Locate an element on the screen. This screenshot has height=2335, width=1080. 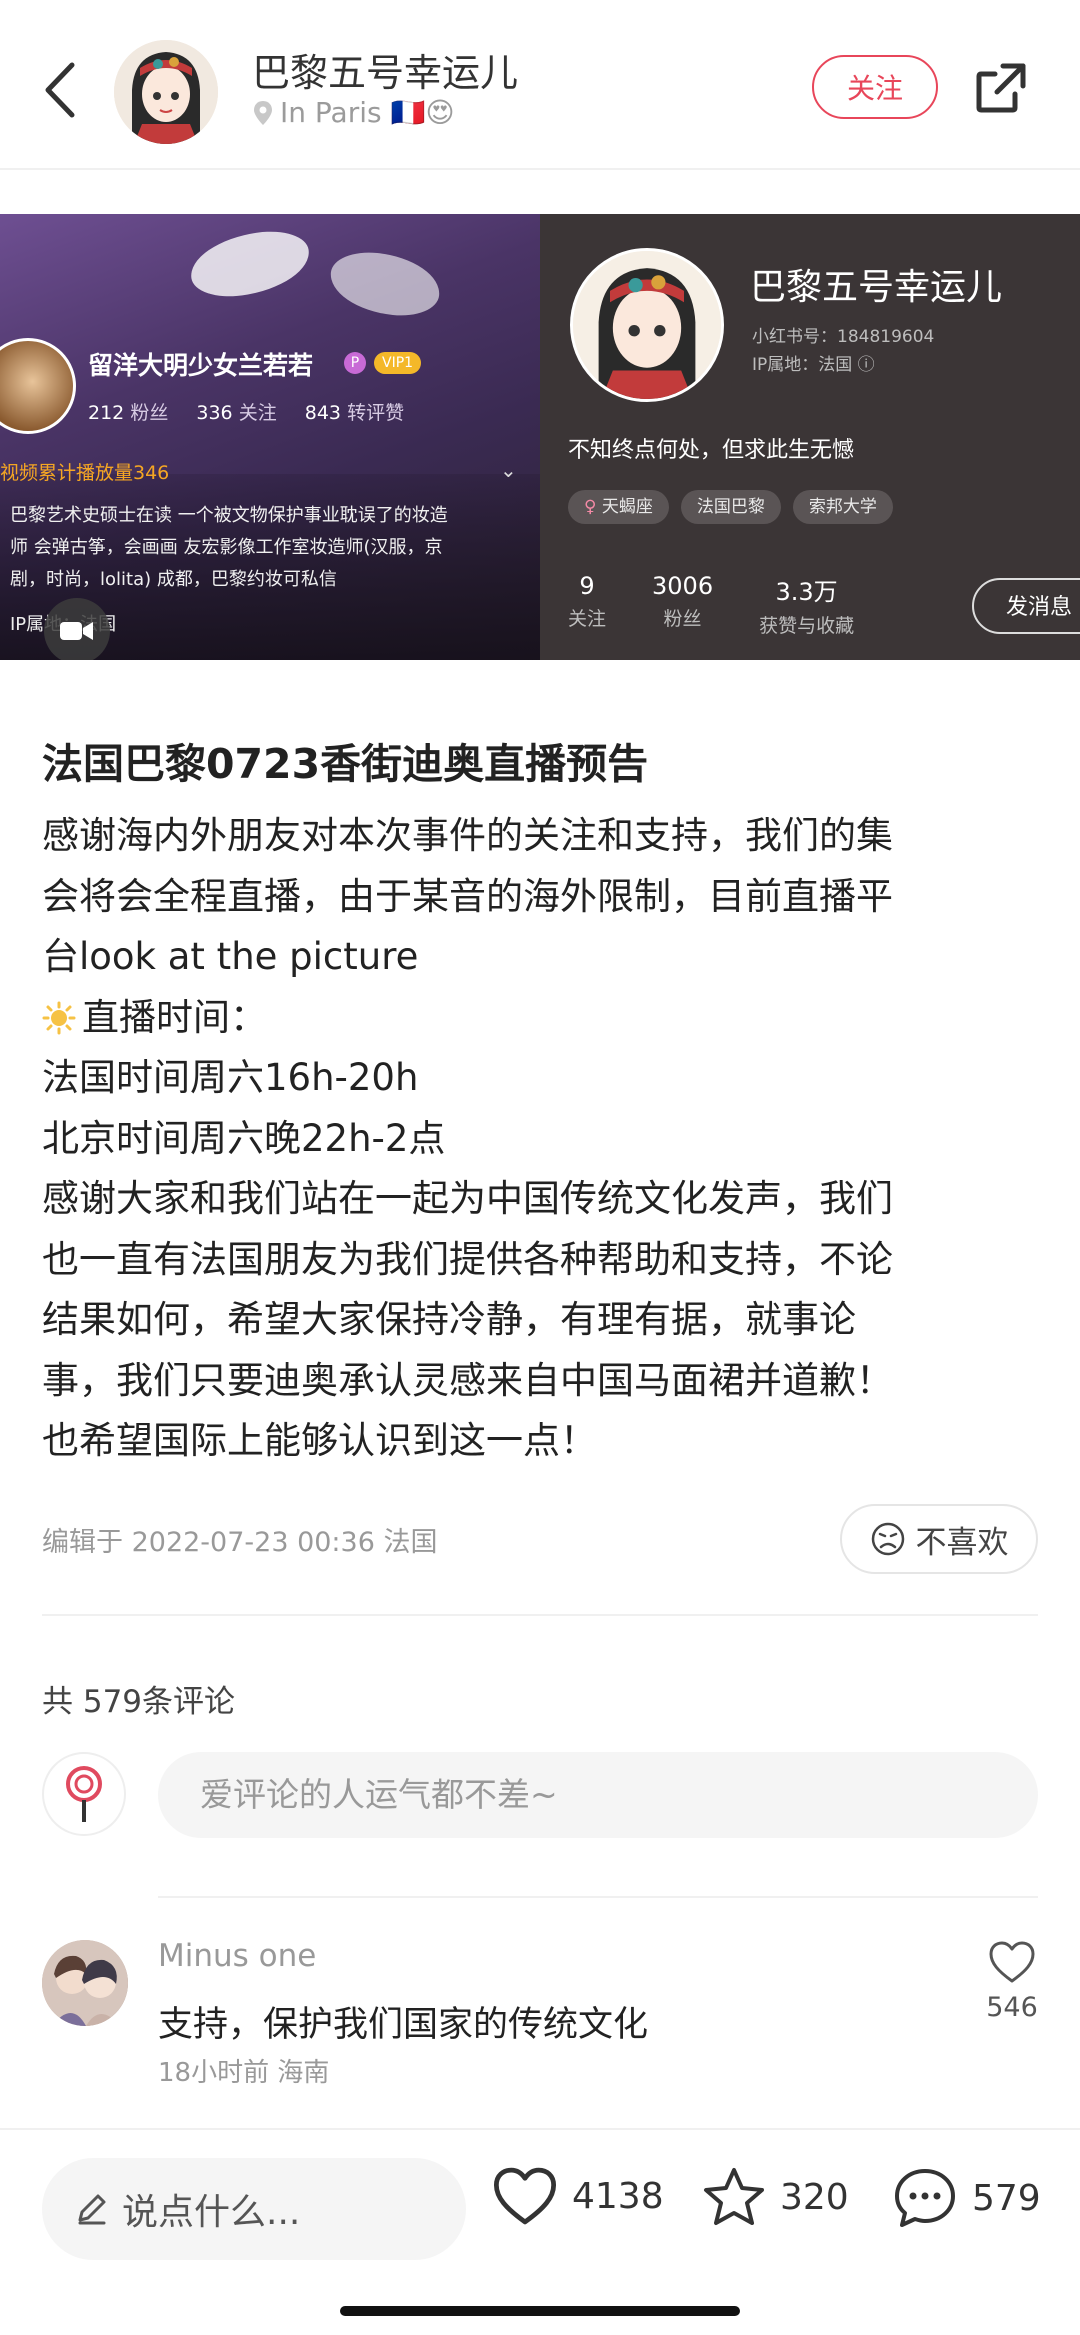
location: In Paris 🇫🇷😍 is located at coordinates (353, 112).